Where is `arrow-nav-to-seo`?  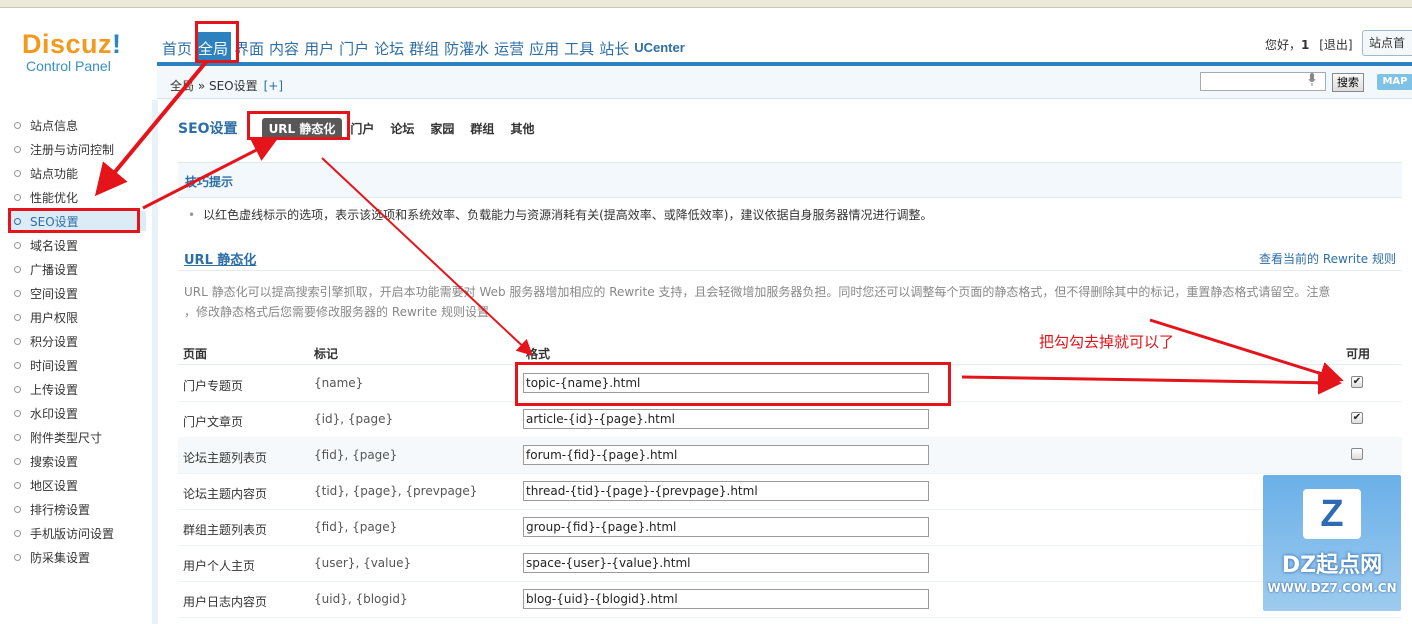 arrow-nav-to-seo is located at coordinates (151, 128).